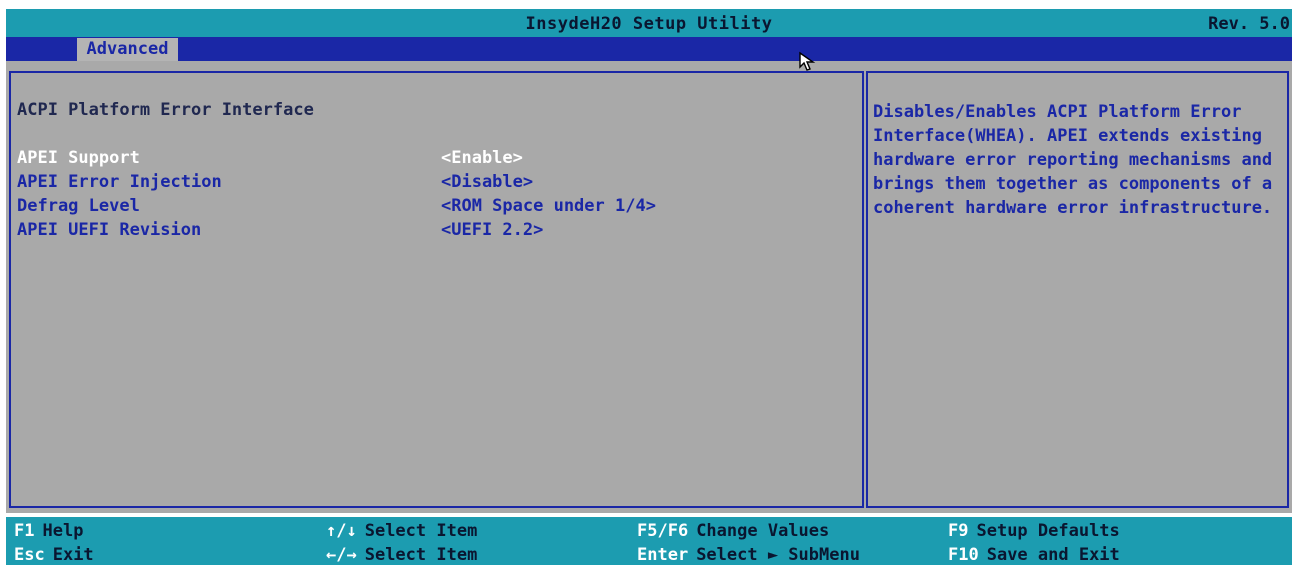  Describe the element at coordinates (778, 555) in the screenshot. I see `key-description: Select ► SubMenu` at that location.